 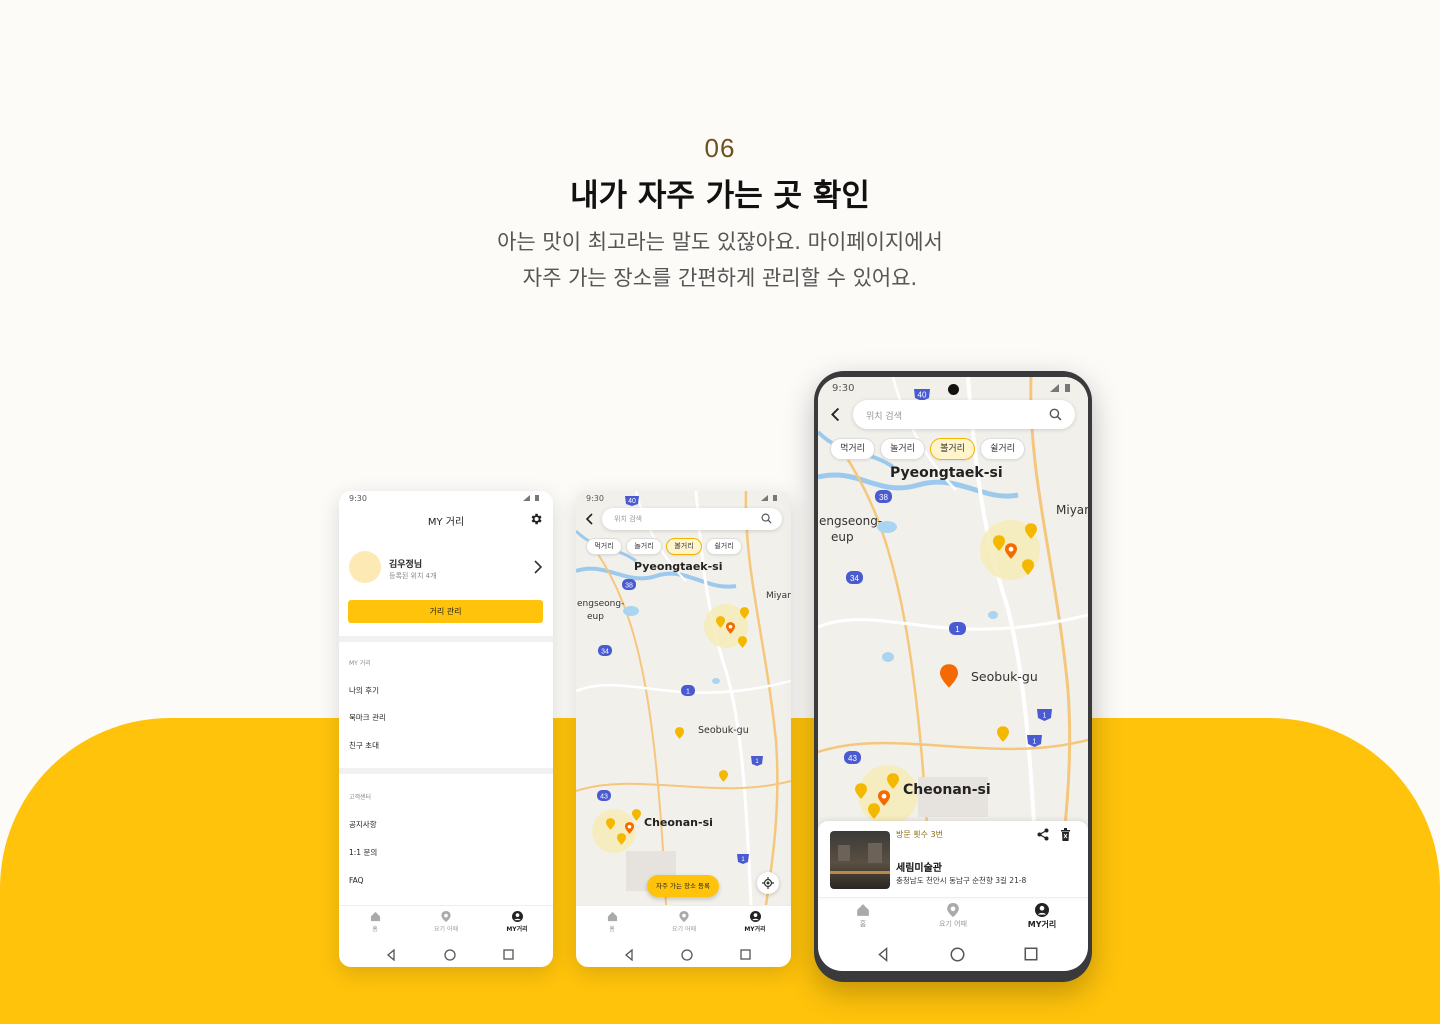 I want to click on signal-battery-icon, so click(x=1061, y=389).